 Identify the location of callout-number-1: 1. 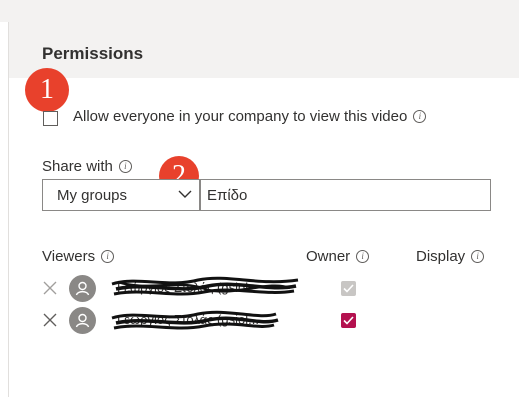
(47, 90).